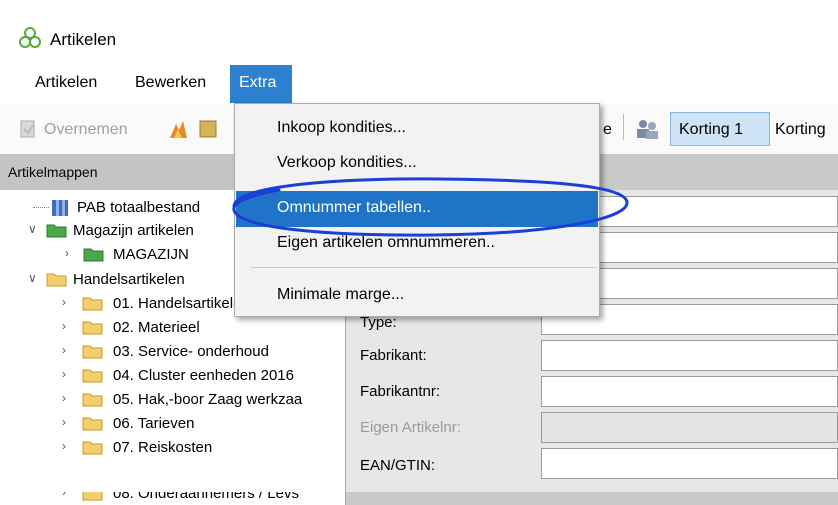  What do you see at coordinates (647, 129) in the screenshot?
I see `users-icon` at bounding box center [647, 129].